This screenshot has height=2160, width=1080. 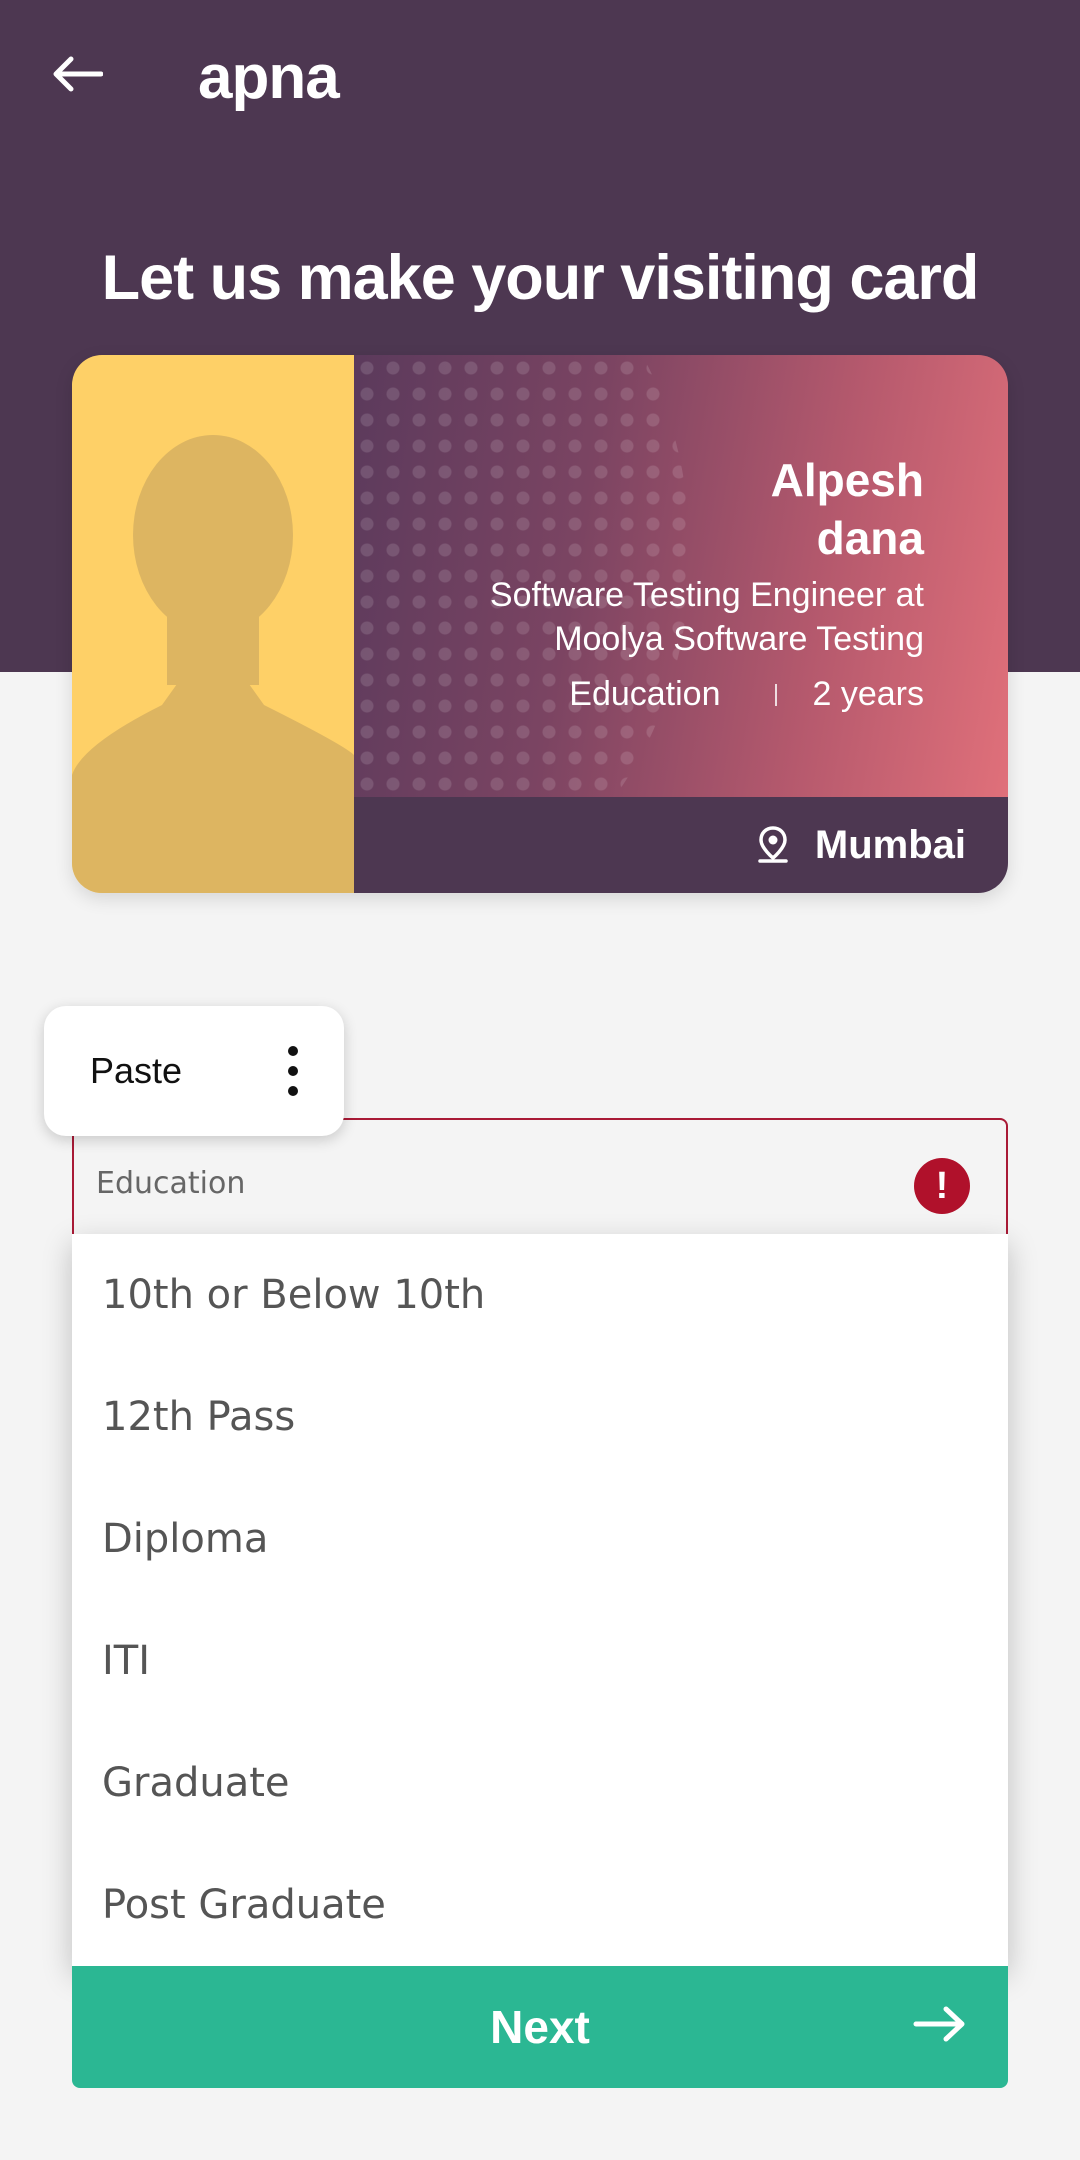 What do you see at coordinates (293, 1071) in the screenshot?
I see `more-vertical-icon` at bounding box center [293, 1071].